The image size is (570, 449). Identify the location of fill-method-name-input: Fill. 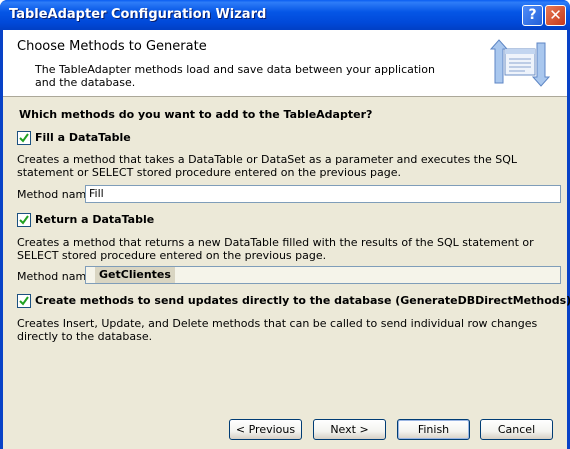
(323, 194).